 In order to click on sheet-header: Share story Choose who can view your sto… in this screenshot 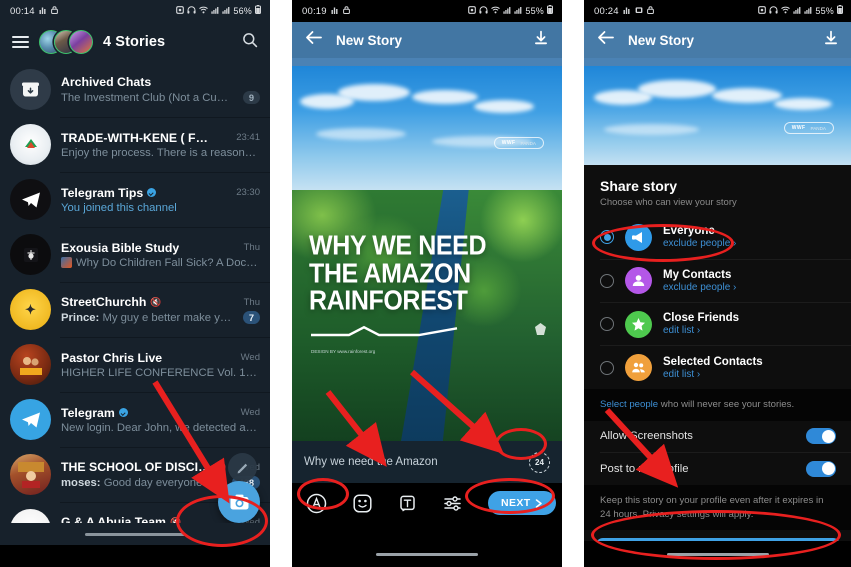, I will do `click(717, 190)`.